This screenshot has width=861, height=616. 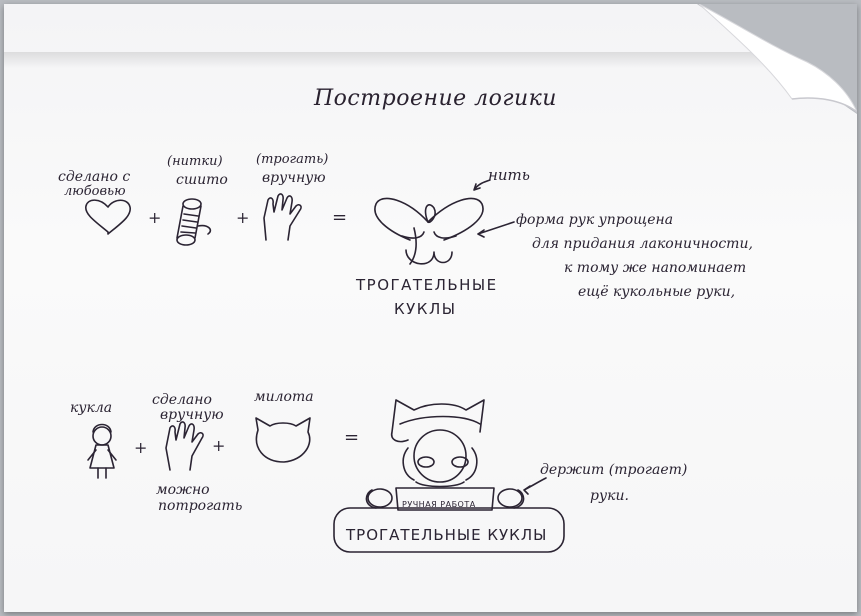 What do you see at coordinates (102, 451) in the screenshot?
I see `doll-icon` at bounding box center [102, 451].